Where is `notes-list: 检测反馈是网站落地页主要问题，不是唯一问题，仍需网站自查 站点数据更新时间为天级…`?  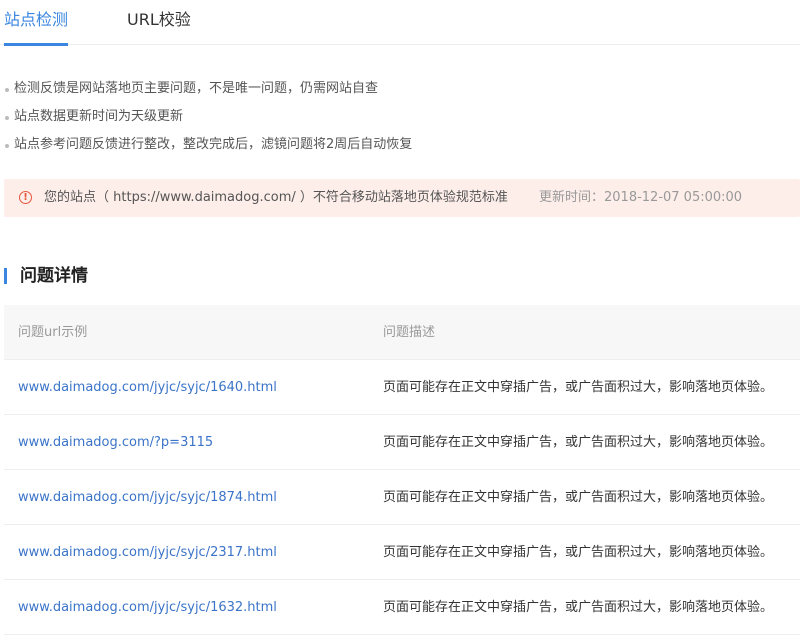
notes-list: 检测反馈是网站落地页主要问题，不是唯一问题，仍需网站自查 站点数据更新时间为天级… is located at coordinates (208, 120).